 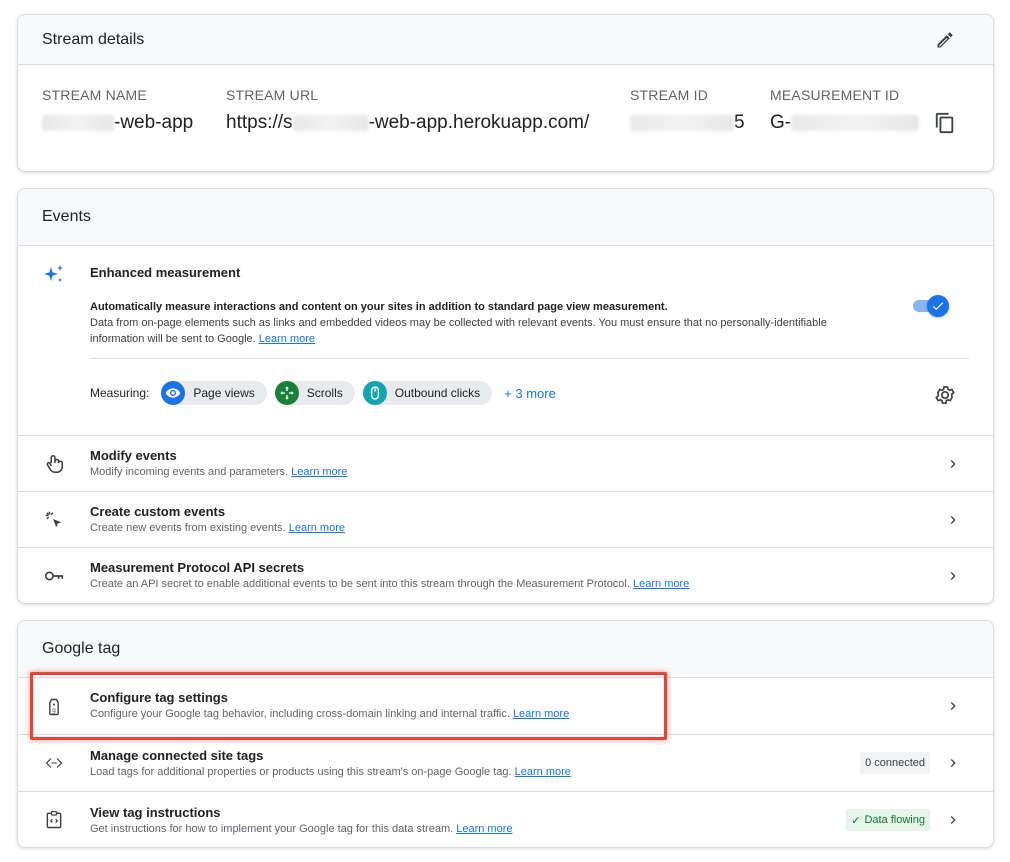 I want to click on copy-icon, so click(x=945, y=123).